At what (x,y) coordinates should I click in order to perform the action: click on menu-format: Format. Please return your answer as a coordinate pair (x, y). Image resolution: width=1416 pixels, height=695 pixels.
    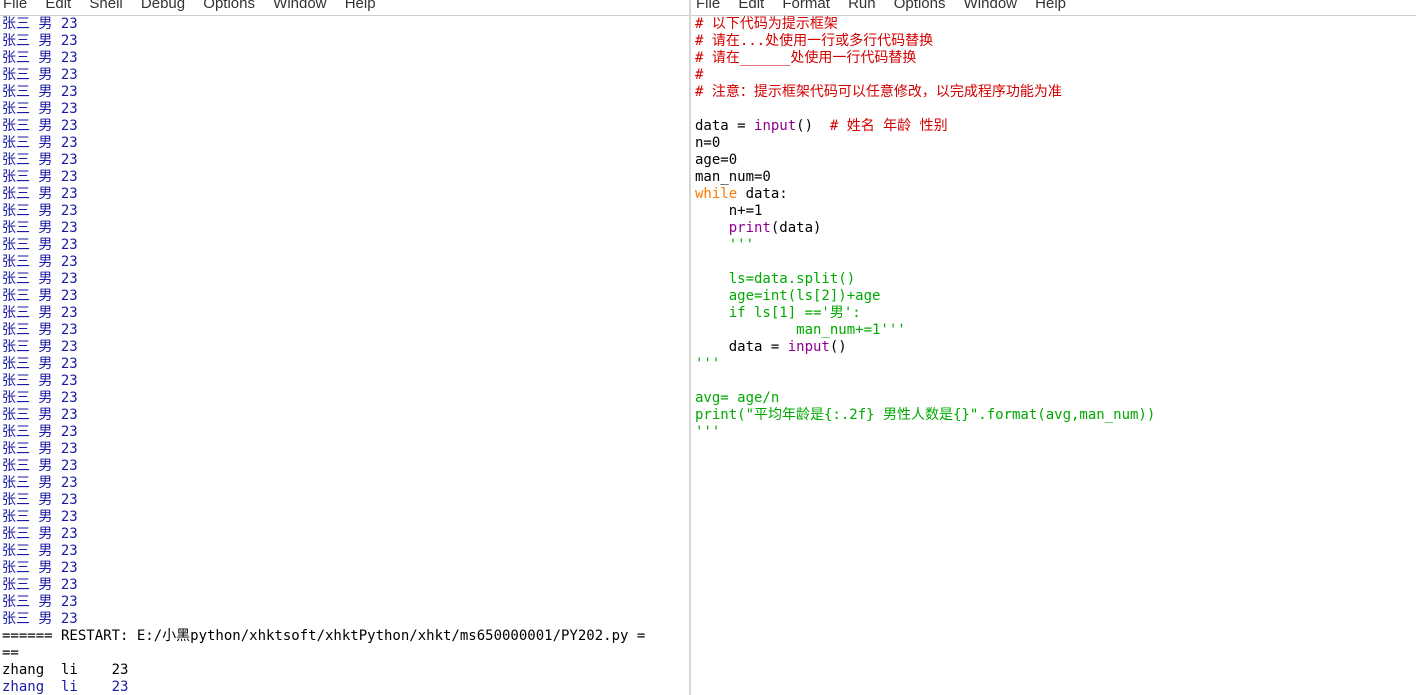
    Looking at the image, I should click on (806, 6).